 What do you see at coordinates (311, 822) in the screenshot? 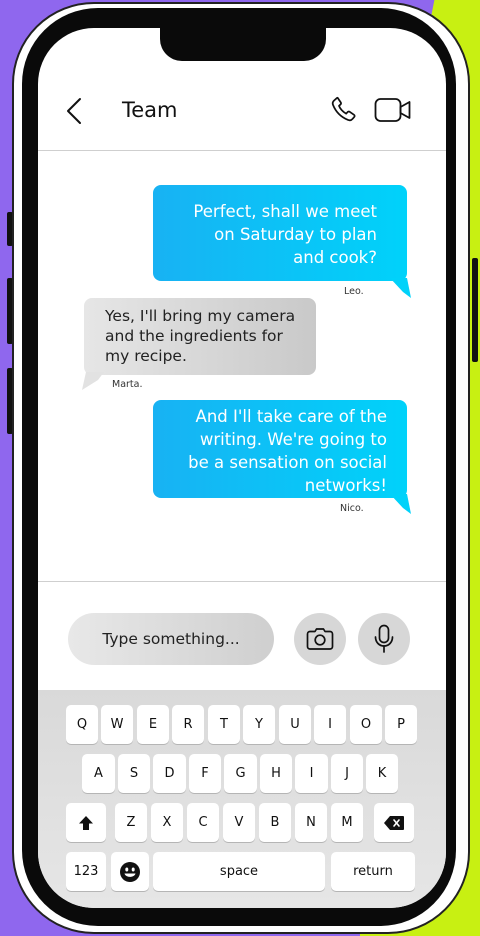
I see `key-n: N` at bounding box center [311, 822].